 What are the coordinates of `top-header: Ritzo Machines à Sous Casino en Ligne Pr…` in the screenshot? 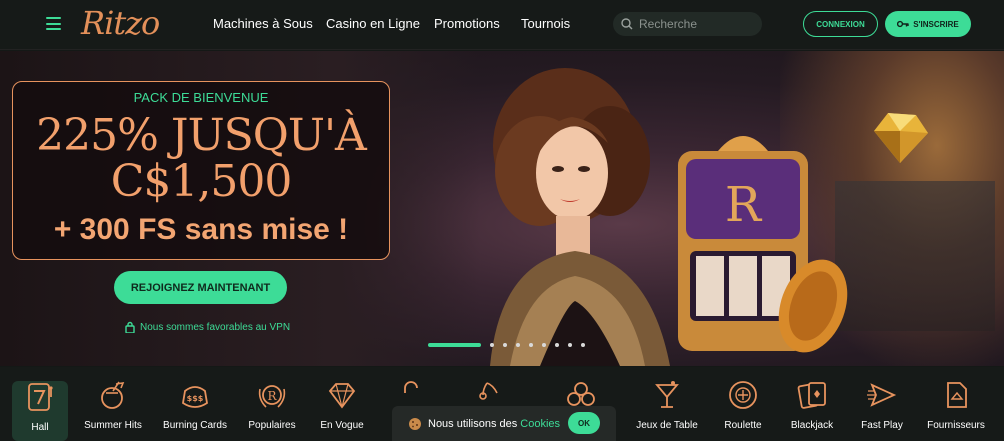 It's located at (502, 25).